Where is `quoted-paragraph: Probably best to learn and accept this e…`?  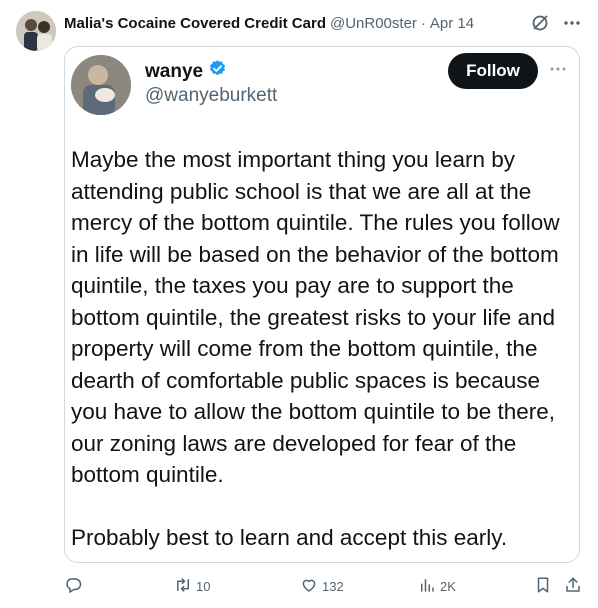 quoted-paragraph: Probably best to learn and accept this e… is located at coordinates (289, 537).